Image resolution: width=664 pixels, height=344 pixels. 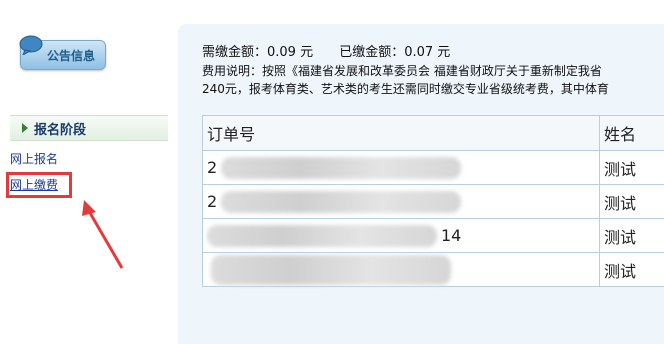 I want to click on notice-info-button: 公告信息, so click(x=63, y=55).